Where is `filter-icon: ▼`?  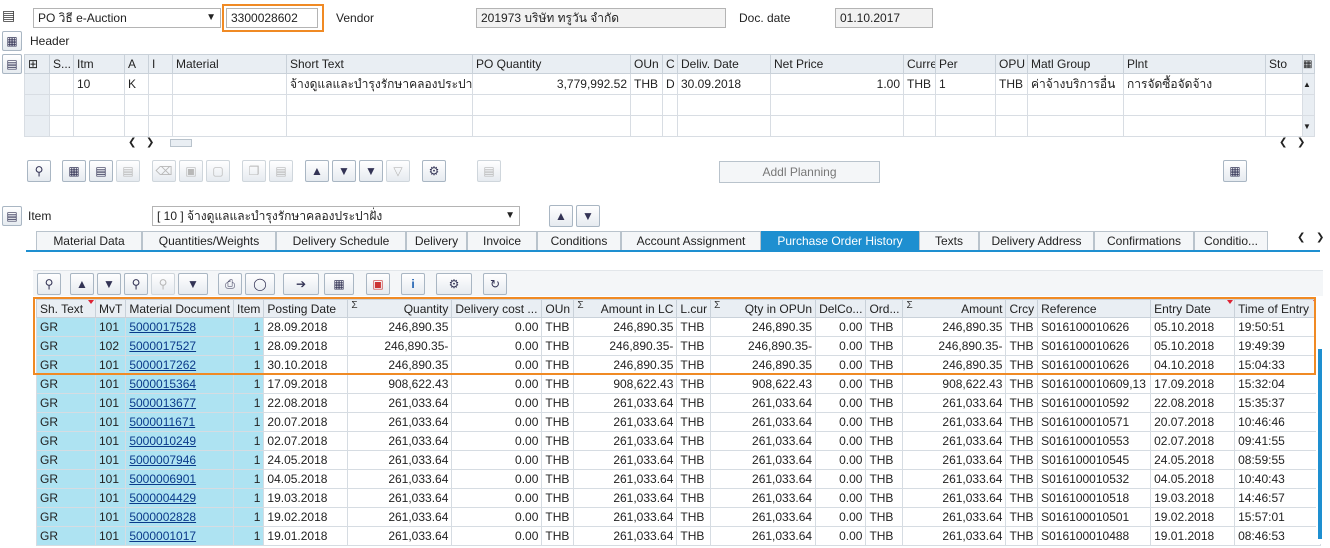
filter-icon: ▼ is located at coordinates (371, 171).